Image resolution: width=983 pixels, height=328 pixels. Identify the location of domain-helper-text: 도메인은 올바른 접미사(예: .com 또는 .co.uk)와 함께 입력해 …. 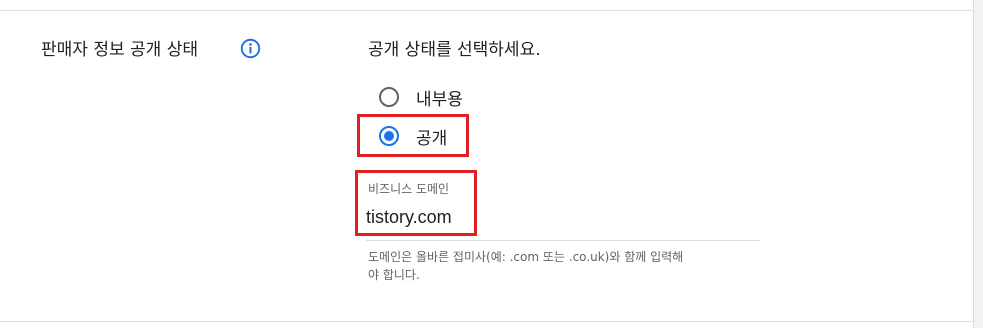
(568, 266).